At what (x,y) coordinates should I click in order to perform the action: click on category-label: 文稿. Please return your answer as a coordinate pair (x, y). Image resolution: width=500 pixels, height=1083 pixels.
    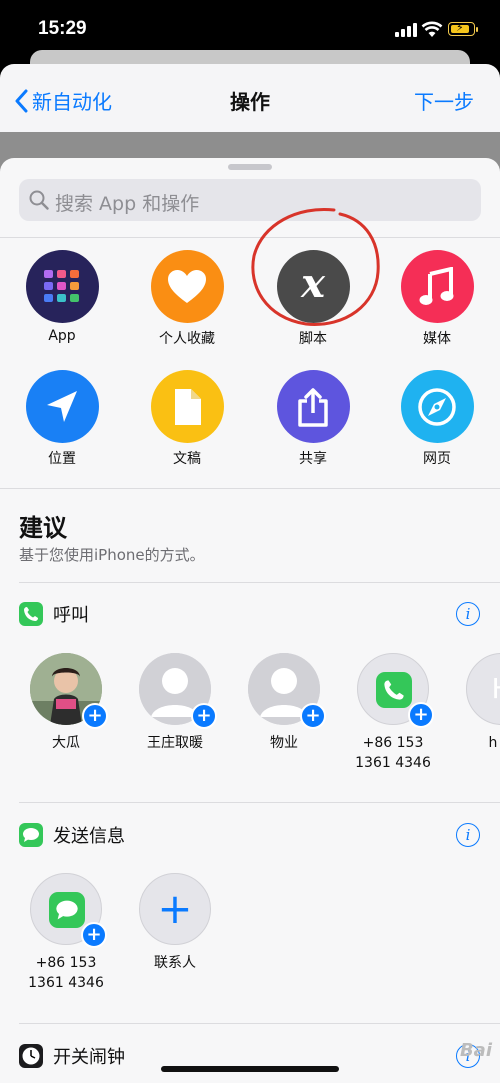
    Looking at the image, I should click on (187, 459).